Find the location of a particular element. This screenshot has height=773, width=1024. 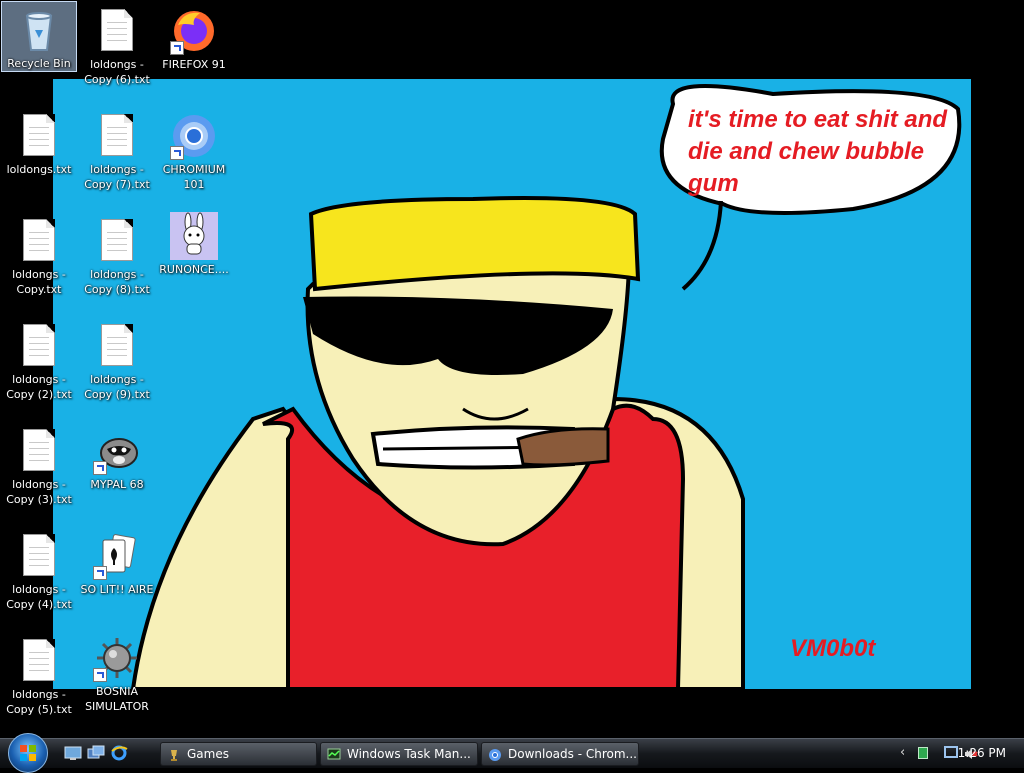

switch-windows-icon is located at coordinates (96, 753).